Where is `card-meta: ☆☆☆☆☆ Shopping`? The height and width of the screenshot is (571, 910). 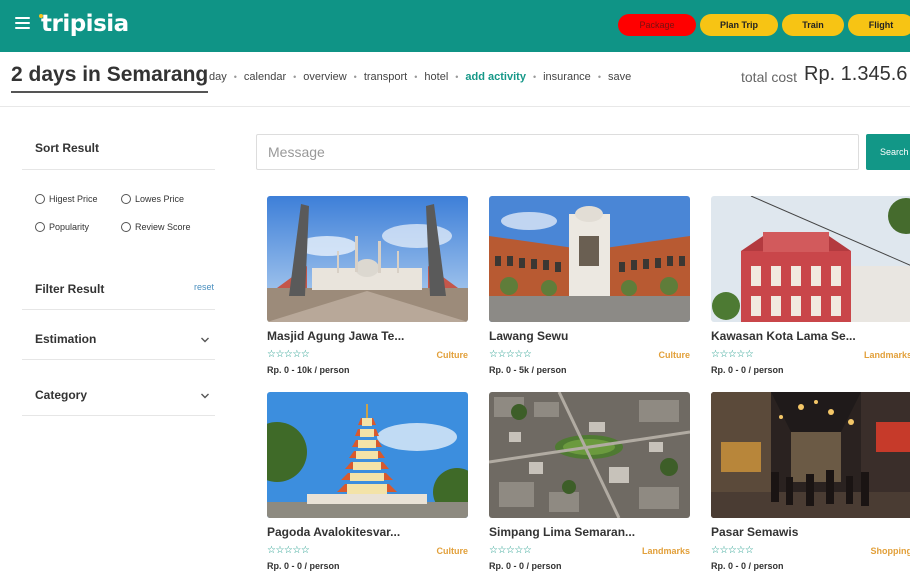
card-meta: ☆☆☆☆☆ Shopping is located at coordinates (810, 551).